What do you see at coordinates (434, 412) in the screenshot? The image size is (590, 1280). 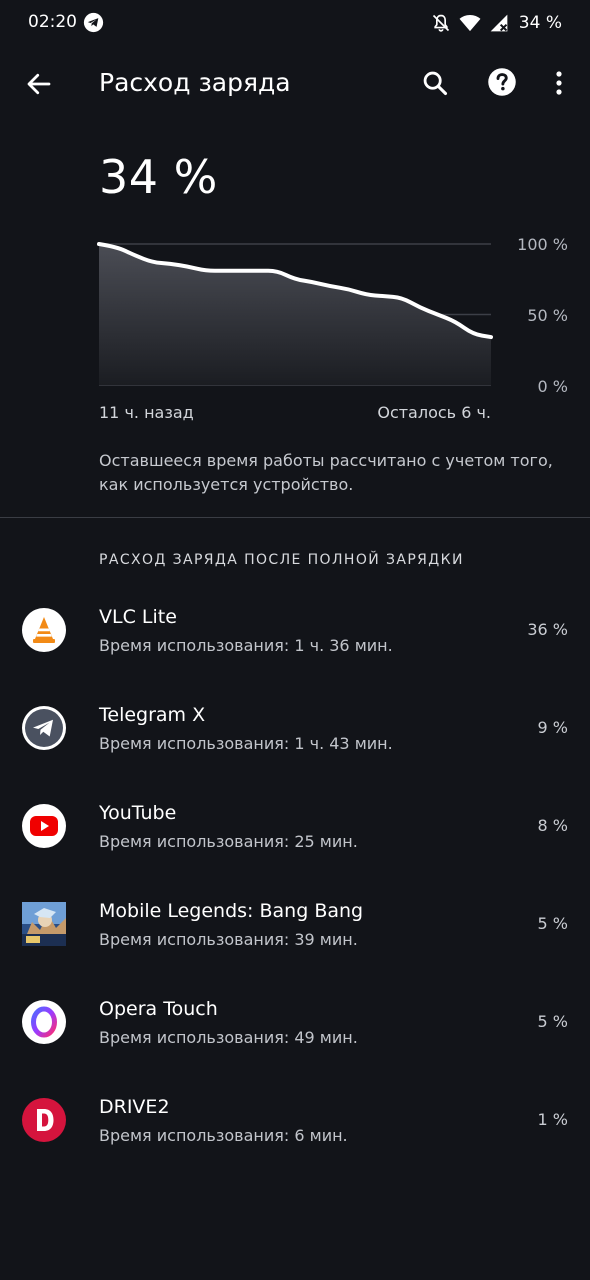 I see `x-tick-label-end: Осталось 6 ч.` at bounding box center [434, 412].